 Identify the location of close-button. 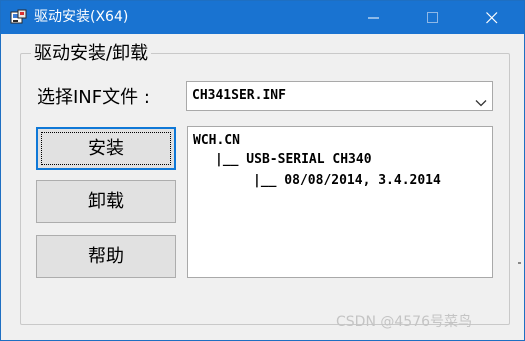
(492, 17).